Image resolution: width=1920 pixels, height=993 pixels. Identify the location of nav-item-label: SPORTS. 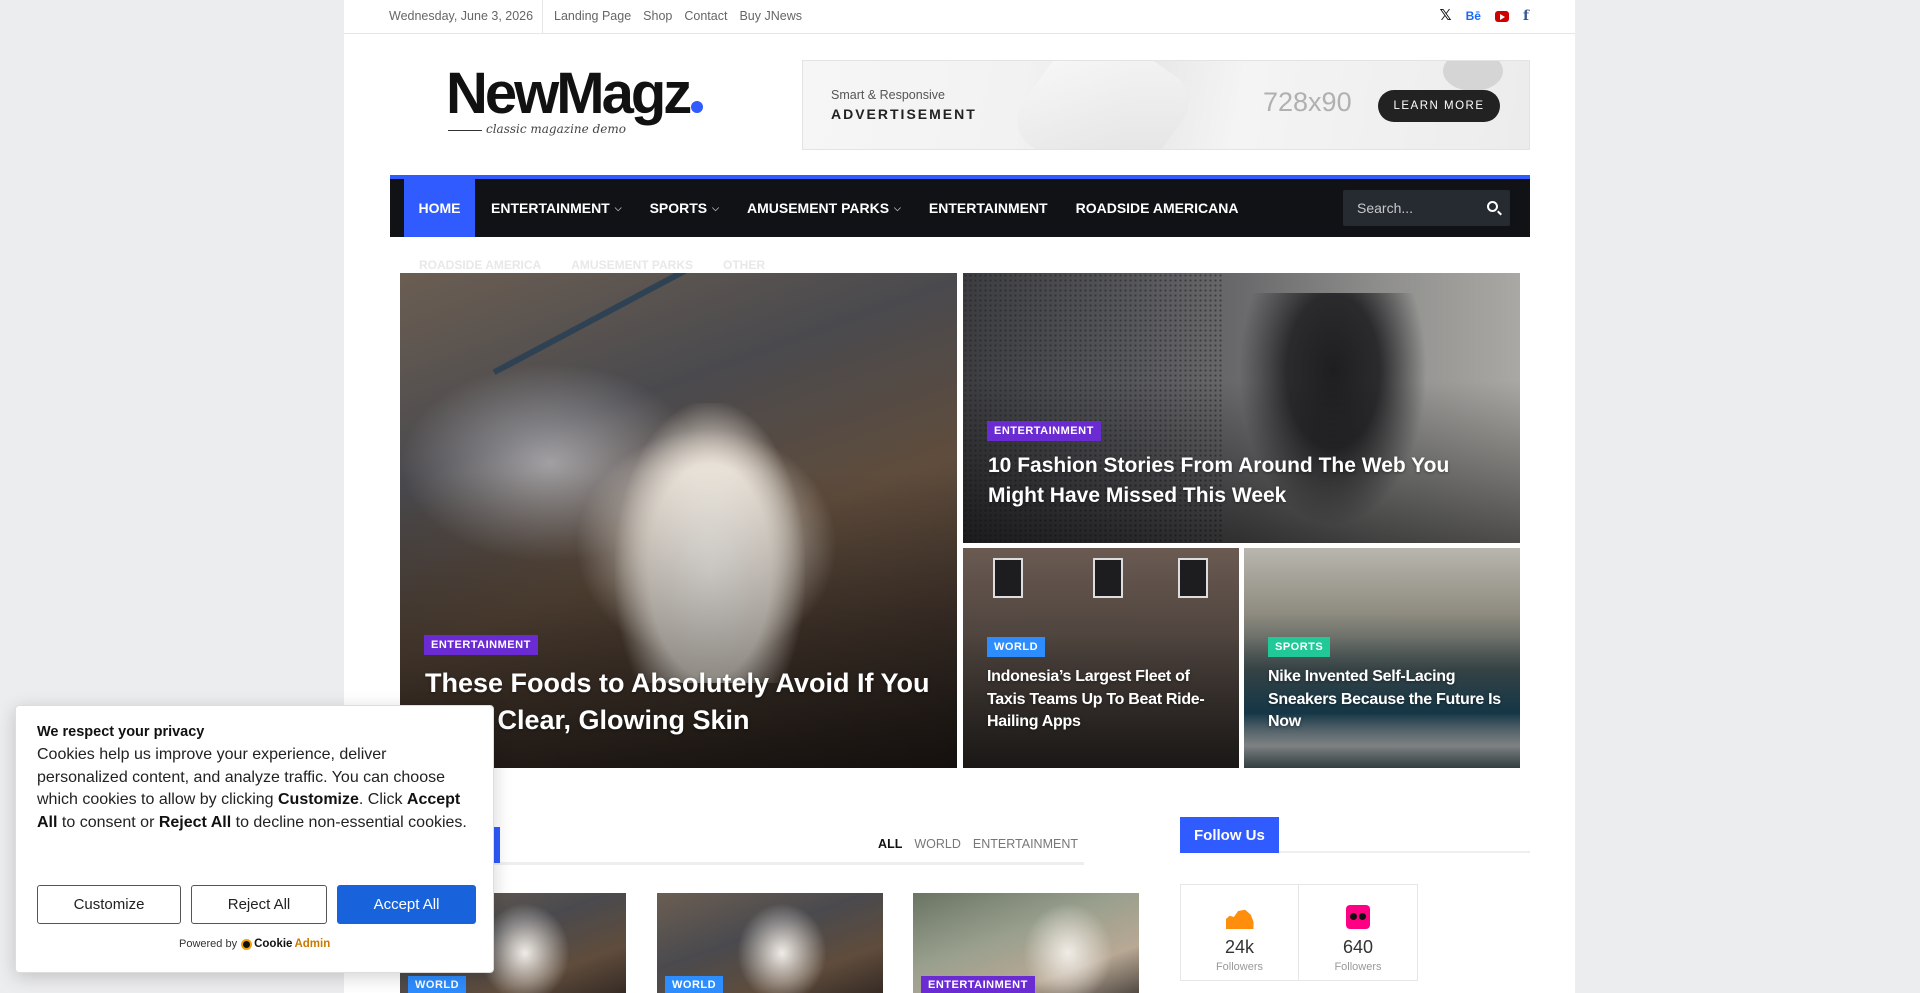
(678, 208).